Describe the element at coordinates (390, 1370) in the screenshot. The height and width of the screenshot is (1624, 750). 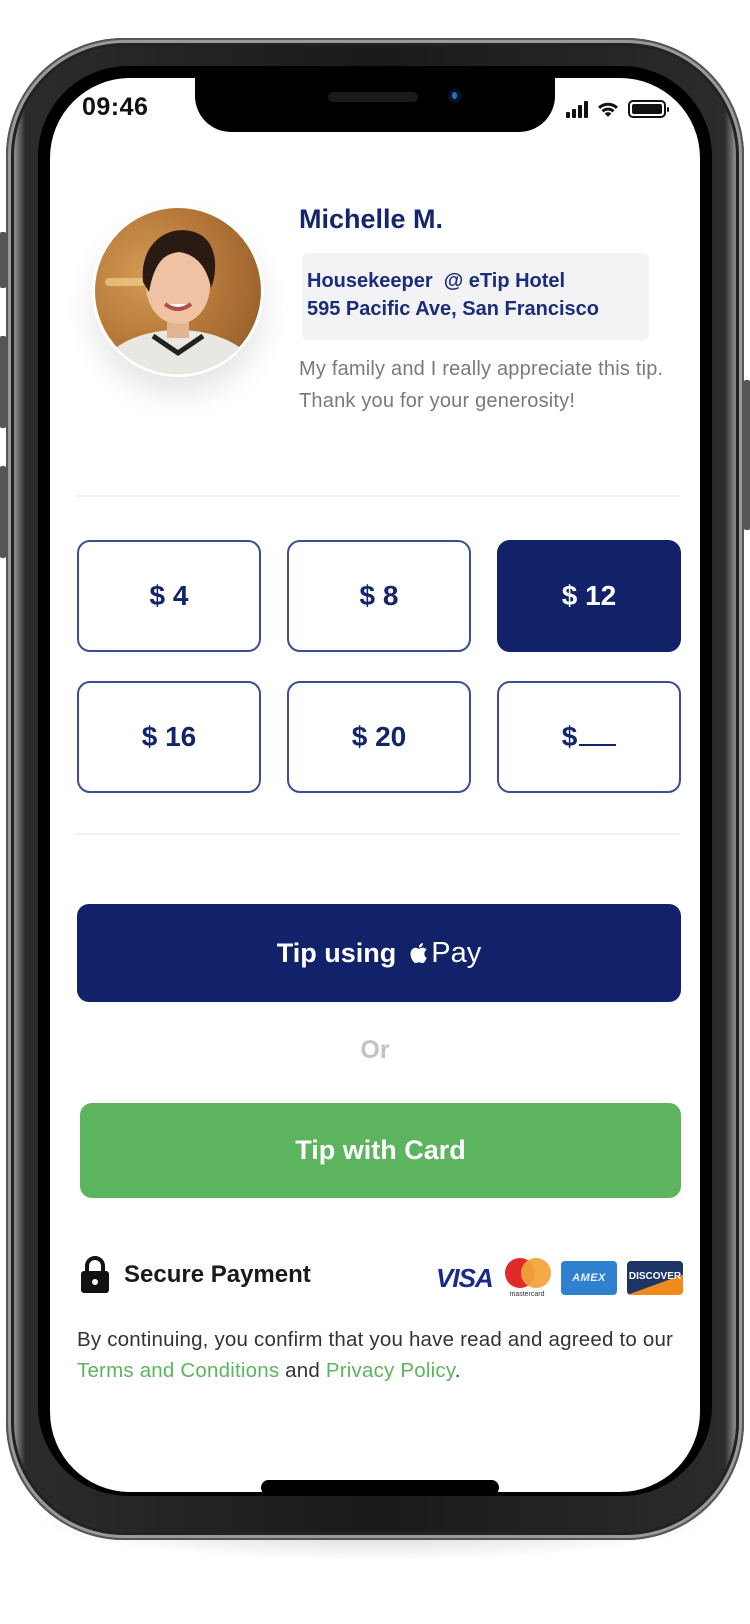
I see `privacy-link: Privacy Policy` at that location.